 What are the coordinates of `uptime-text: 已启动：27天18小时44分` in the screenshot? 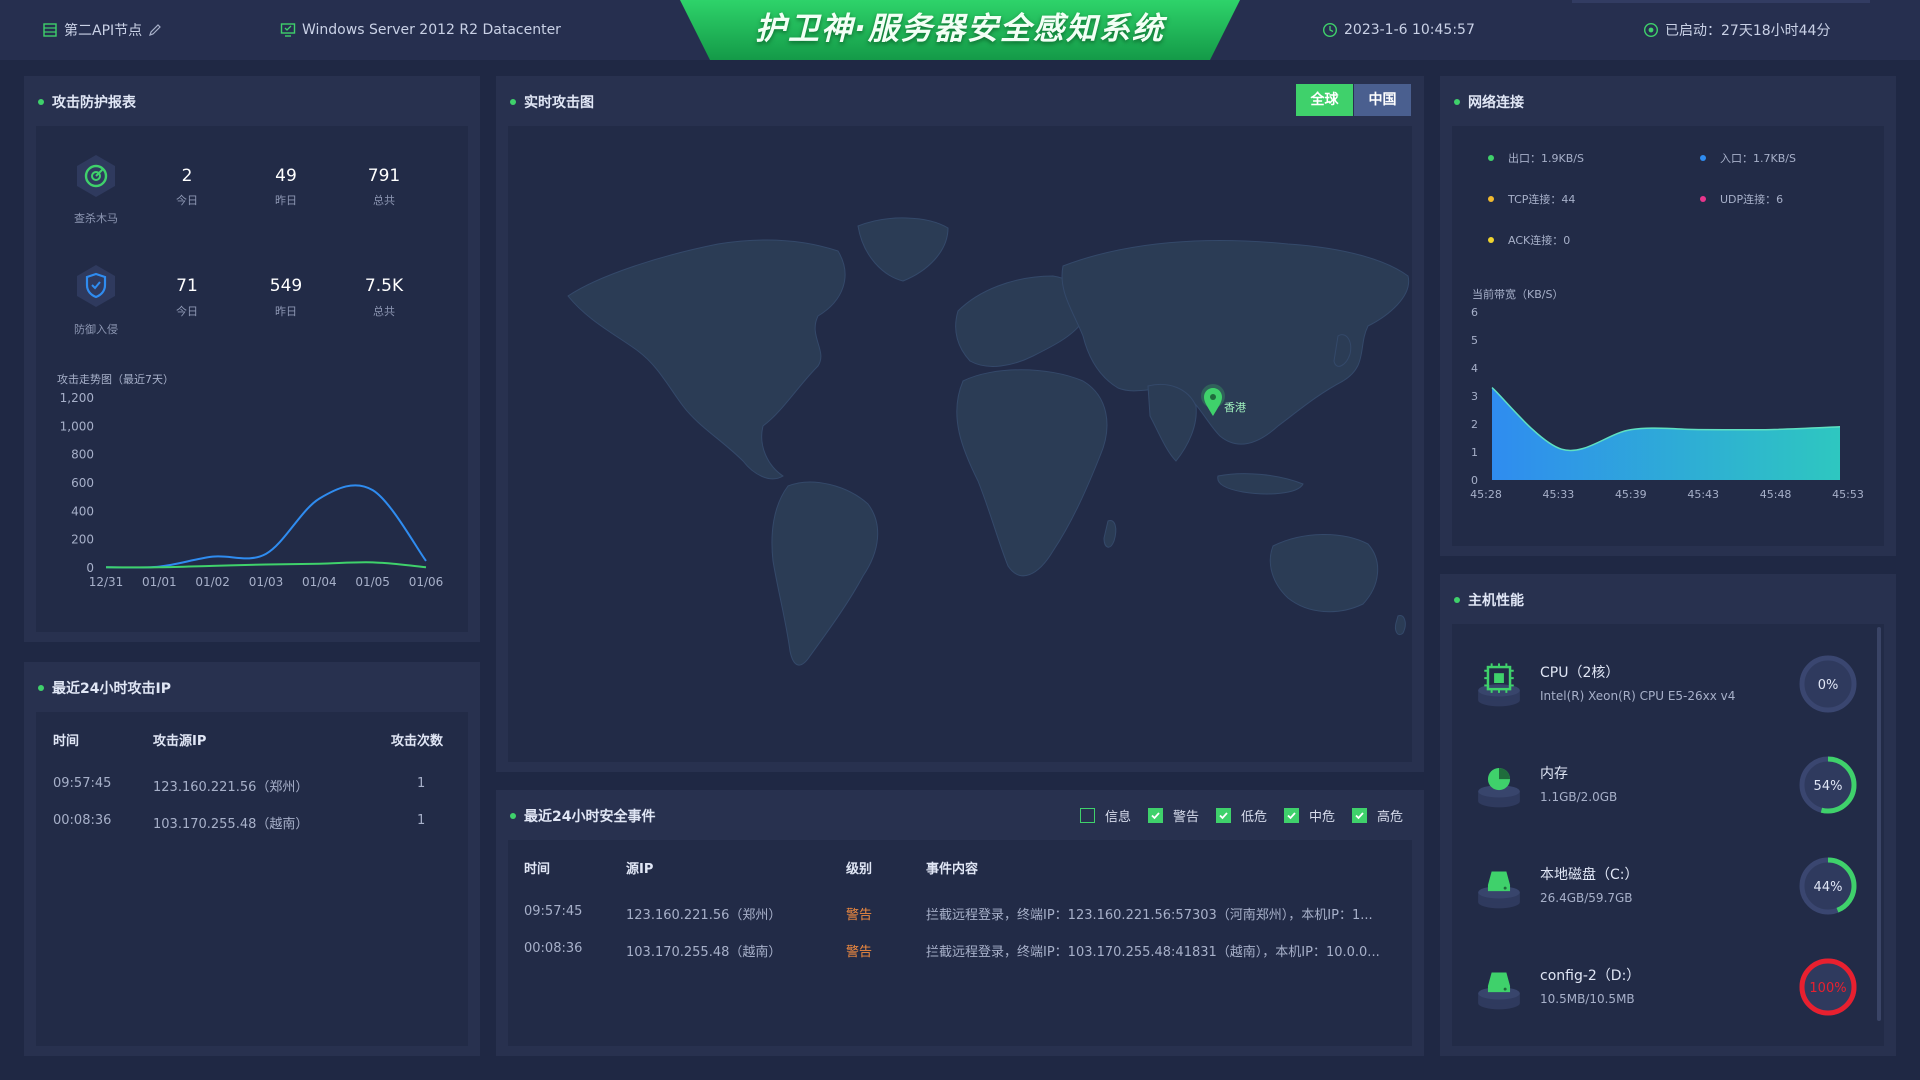 It's located at (1748, 31).